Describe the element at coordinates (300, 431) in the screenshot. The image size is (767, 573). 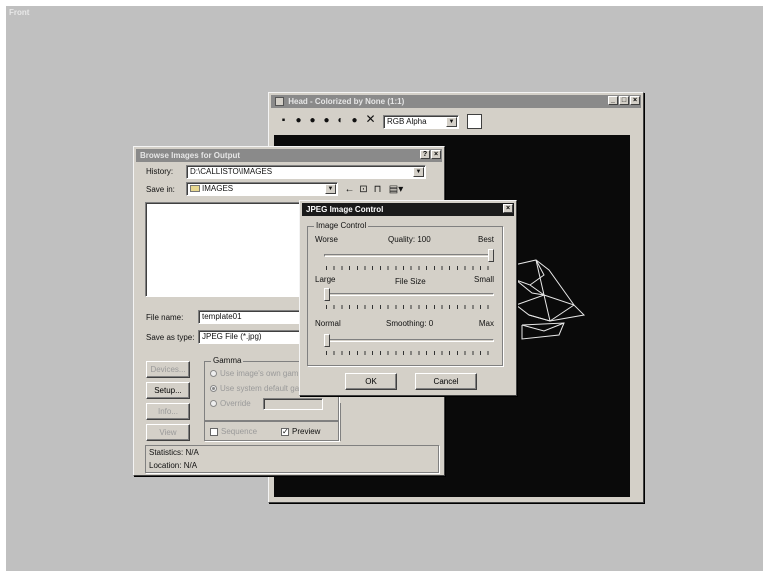
I see `preview-checkbox: ✓ Preview` at that location.